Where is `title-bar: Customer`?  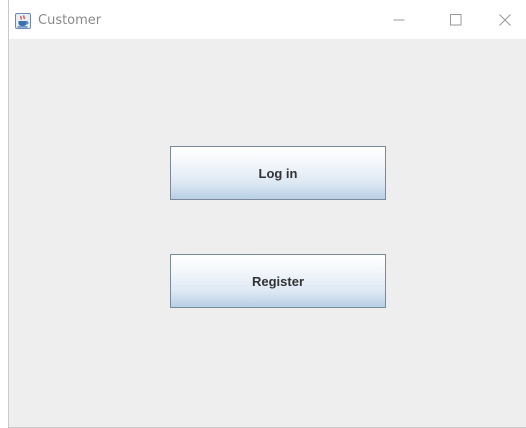
title-bar: Customer is located at coordinates (267, 19).